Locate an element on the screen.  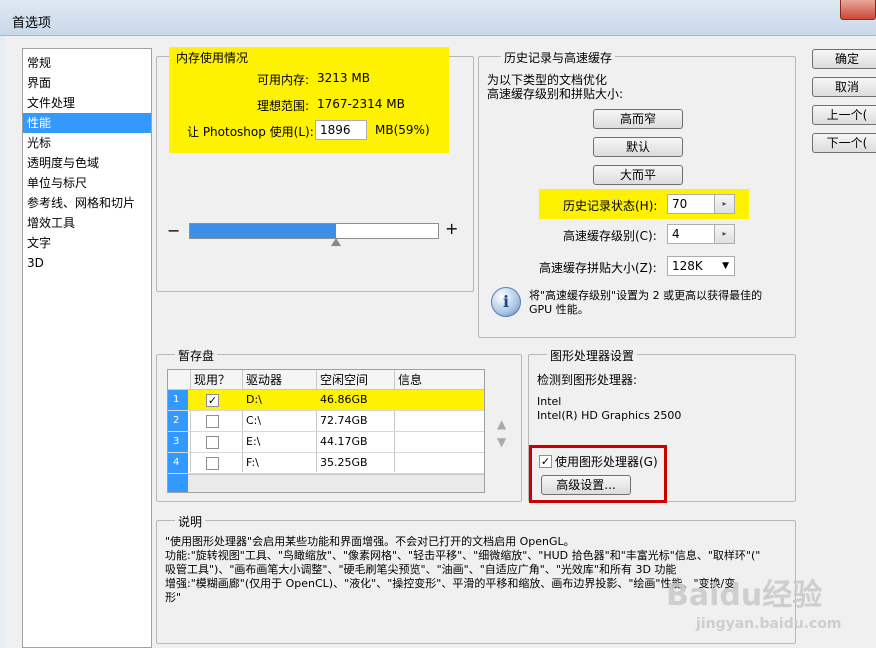
cache-levels-spin-icon: ▸ is located at coordinates (724, 234).